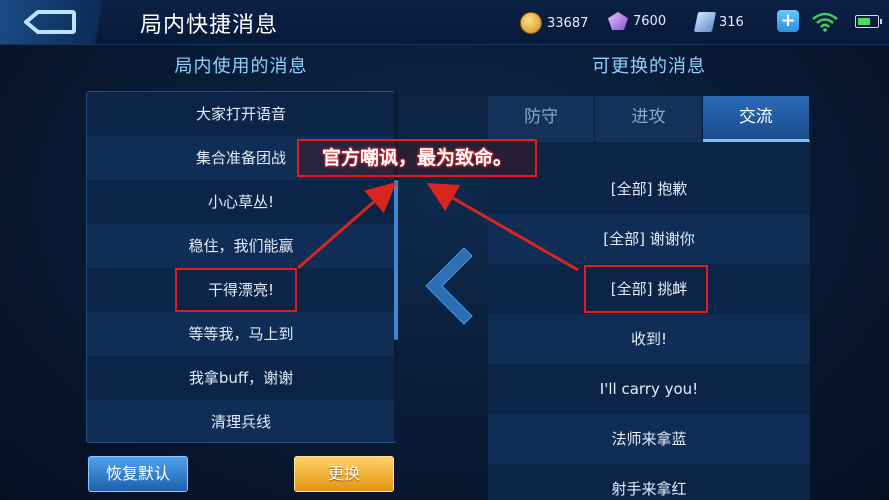 This screenshot has height=500, width=889. I want to click on diamond-amount: 7600, so click(650, 21).